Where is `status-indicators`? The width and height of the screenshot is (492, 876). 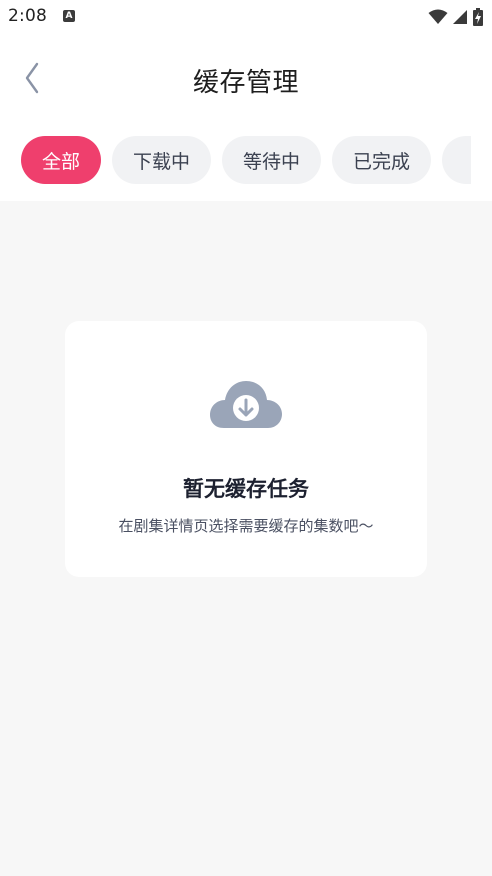 status-indicators is located at coordinates (456, 17).